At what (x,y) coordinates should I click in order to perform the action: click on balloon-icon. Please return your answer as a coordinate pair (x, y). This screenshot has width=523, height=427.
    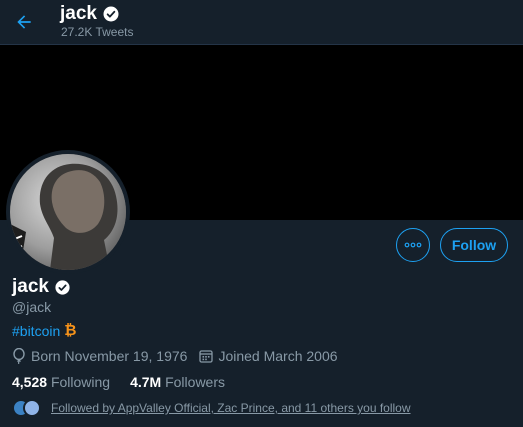
    Looking at the image, I should click on (19, 356).